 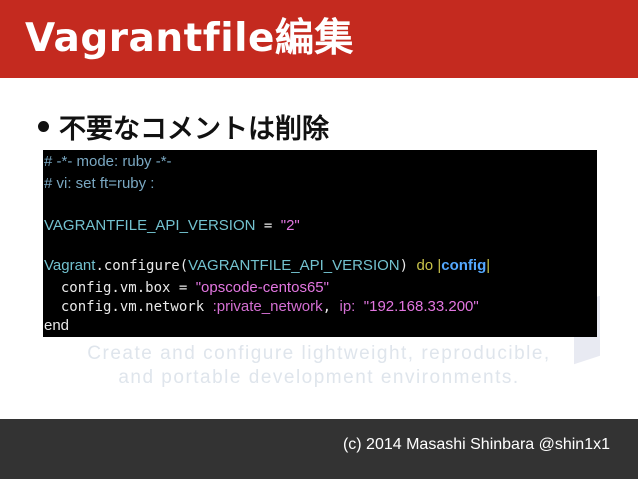 I want to click on code-operator: =, so click(x=268, y=226).